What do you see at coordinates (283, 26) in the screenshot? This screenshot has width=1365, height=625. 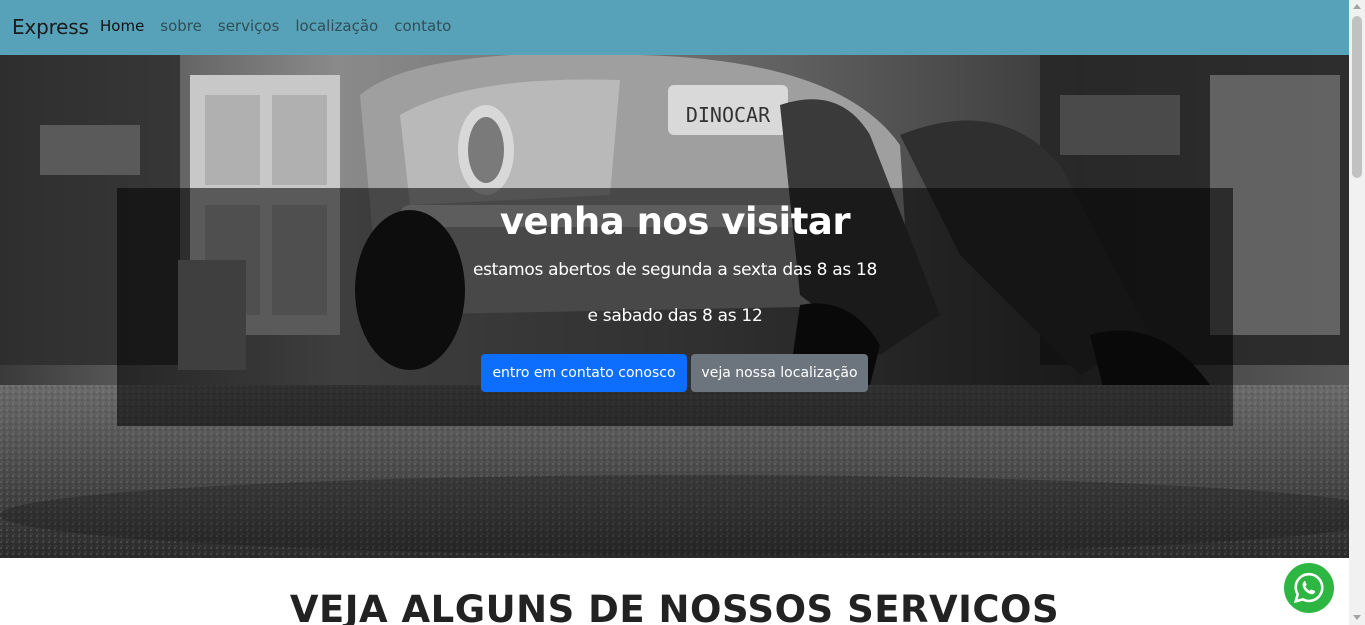 I see `nav-links: Home sobre serviços localização contato` at bounding box center [283, 26].